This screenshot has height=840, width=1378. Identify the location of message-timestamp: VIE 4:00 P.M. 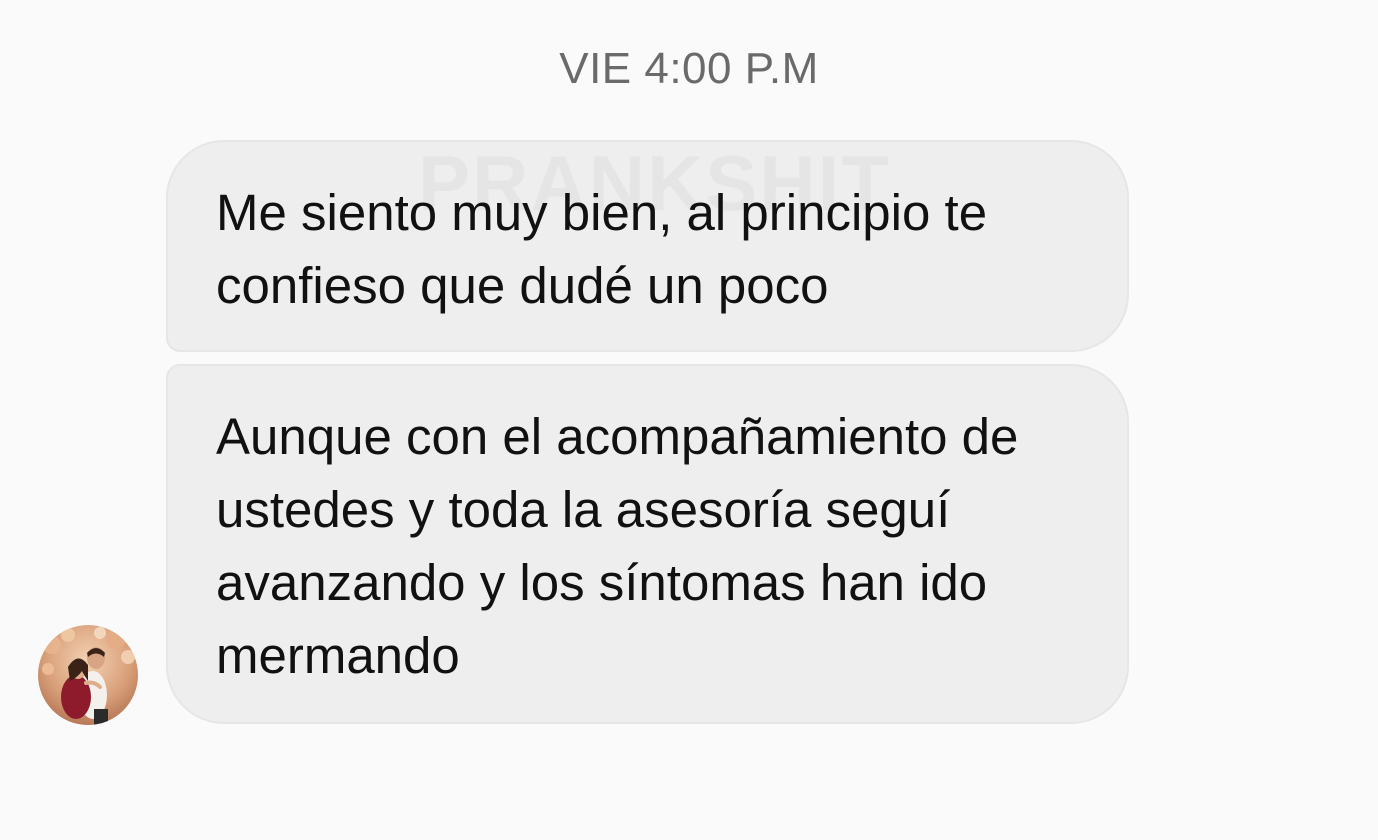
(689, 68).